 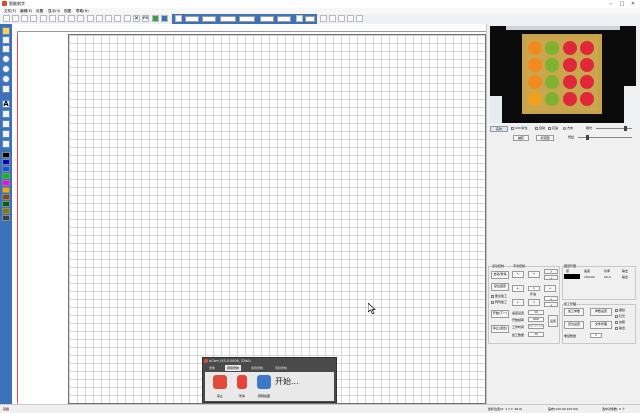 What do you see at coordinates (611, 4) in the screenshot?
I see `minimize-button: –` at bounding box center [611, 4].